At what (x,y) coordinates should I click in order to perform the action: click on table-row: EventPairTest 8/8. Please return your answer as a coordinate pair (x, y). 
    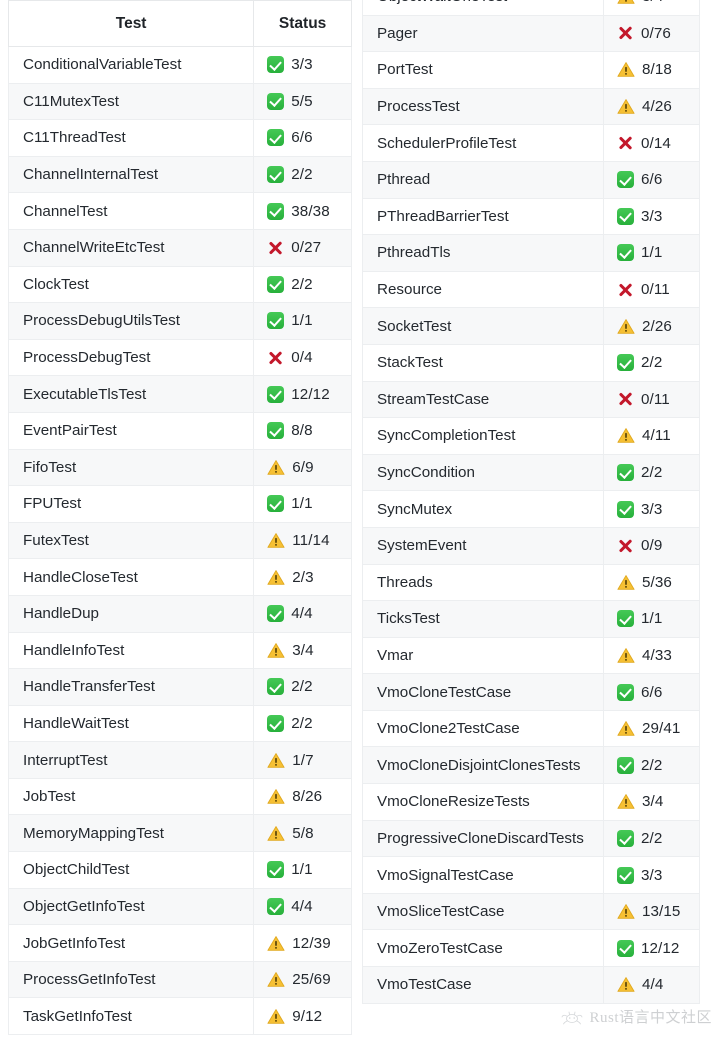
    Looking at the image, I should click on (180, 430).